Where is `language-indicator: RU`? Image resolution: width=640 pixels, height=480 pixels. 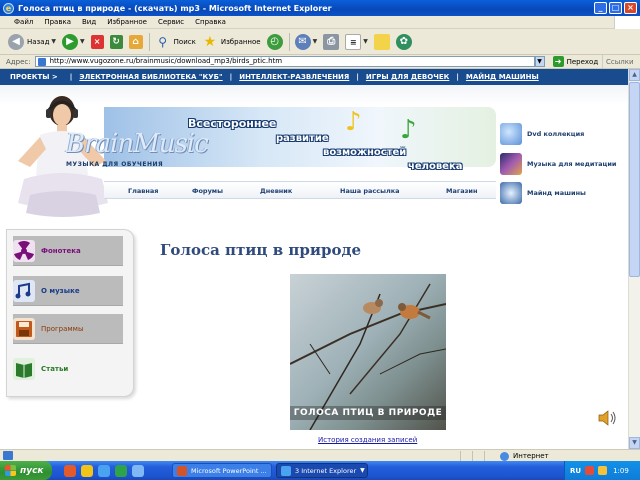 language-indicator: RU is located at coordinates (575, 471).